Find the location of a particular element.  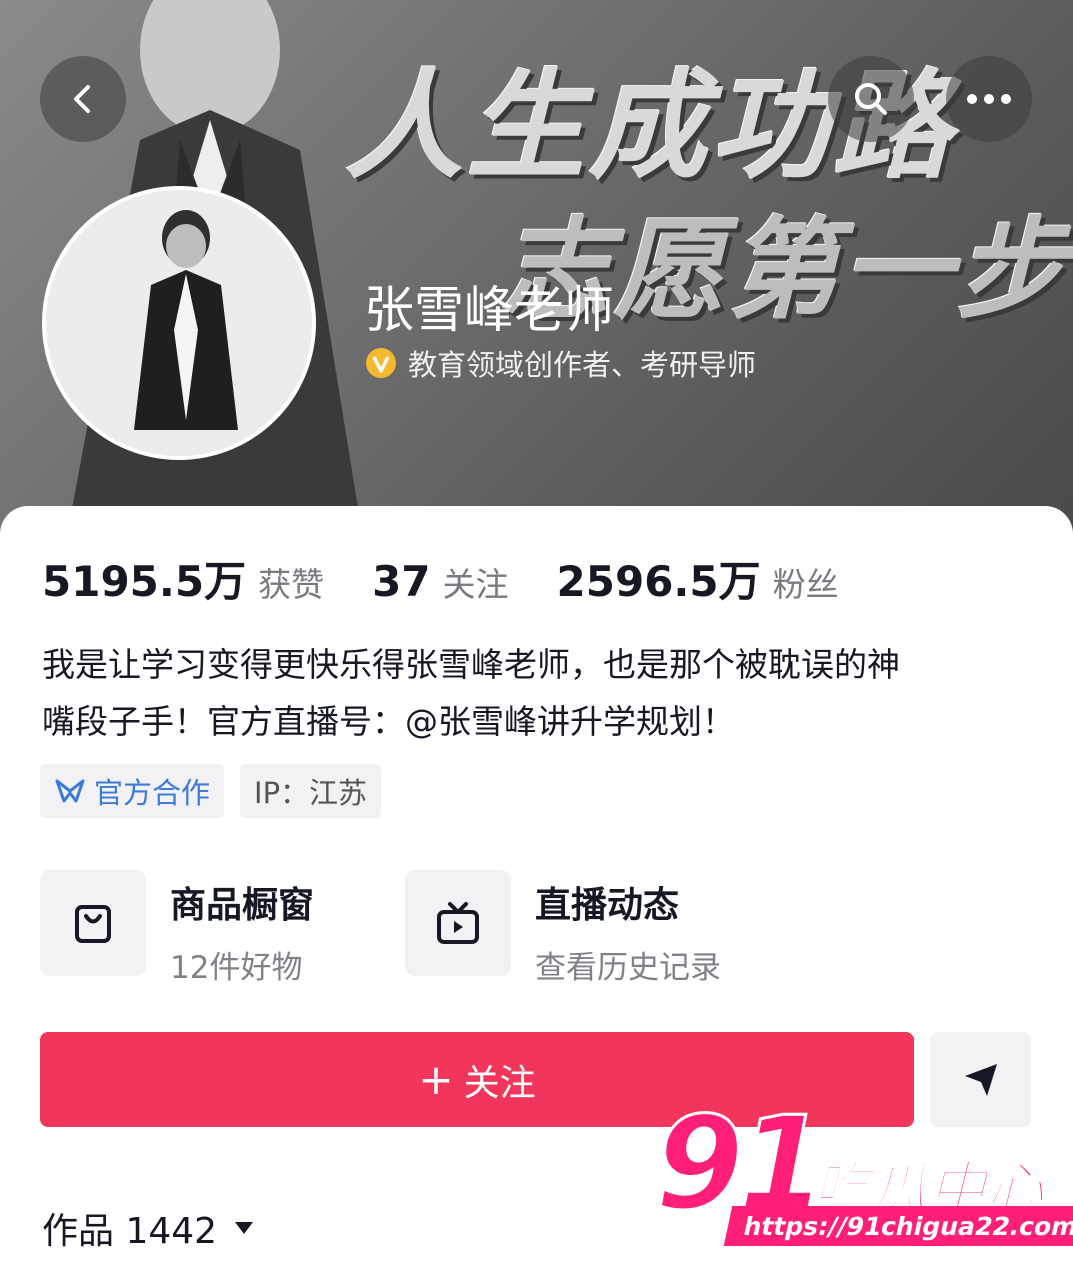

live-icon-box is located at coordinates (458, 923).